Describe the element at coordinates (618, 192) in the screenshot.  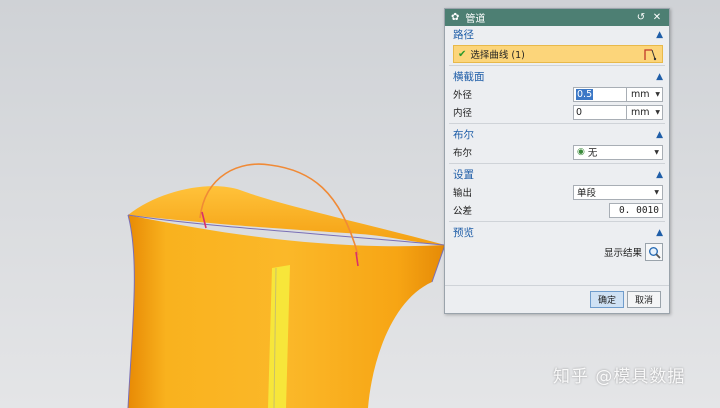
I see `output-select: 单段 ▼` at that location.